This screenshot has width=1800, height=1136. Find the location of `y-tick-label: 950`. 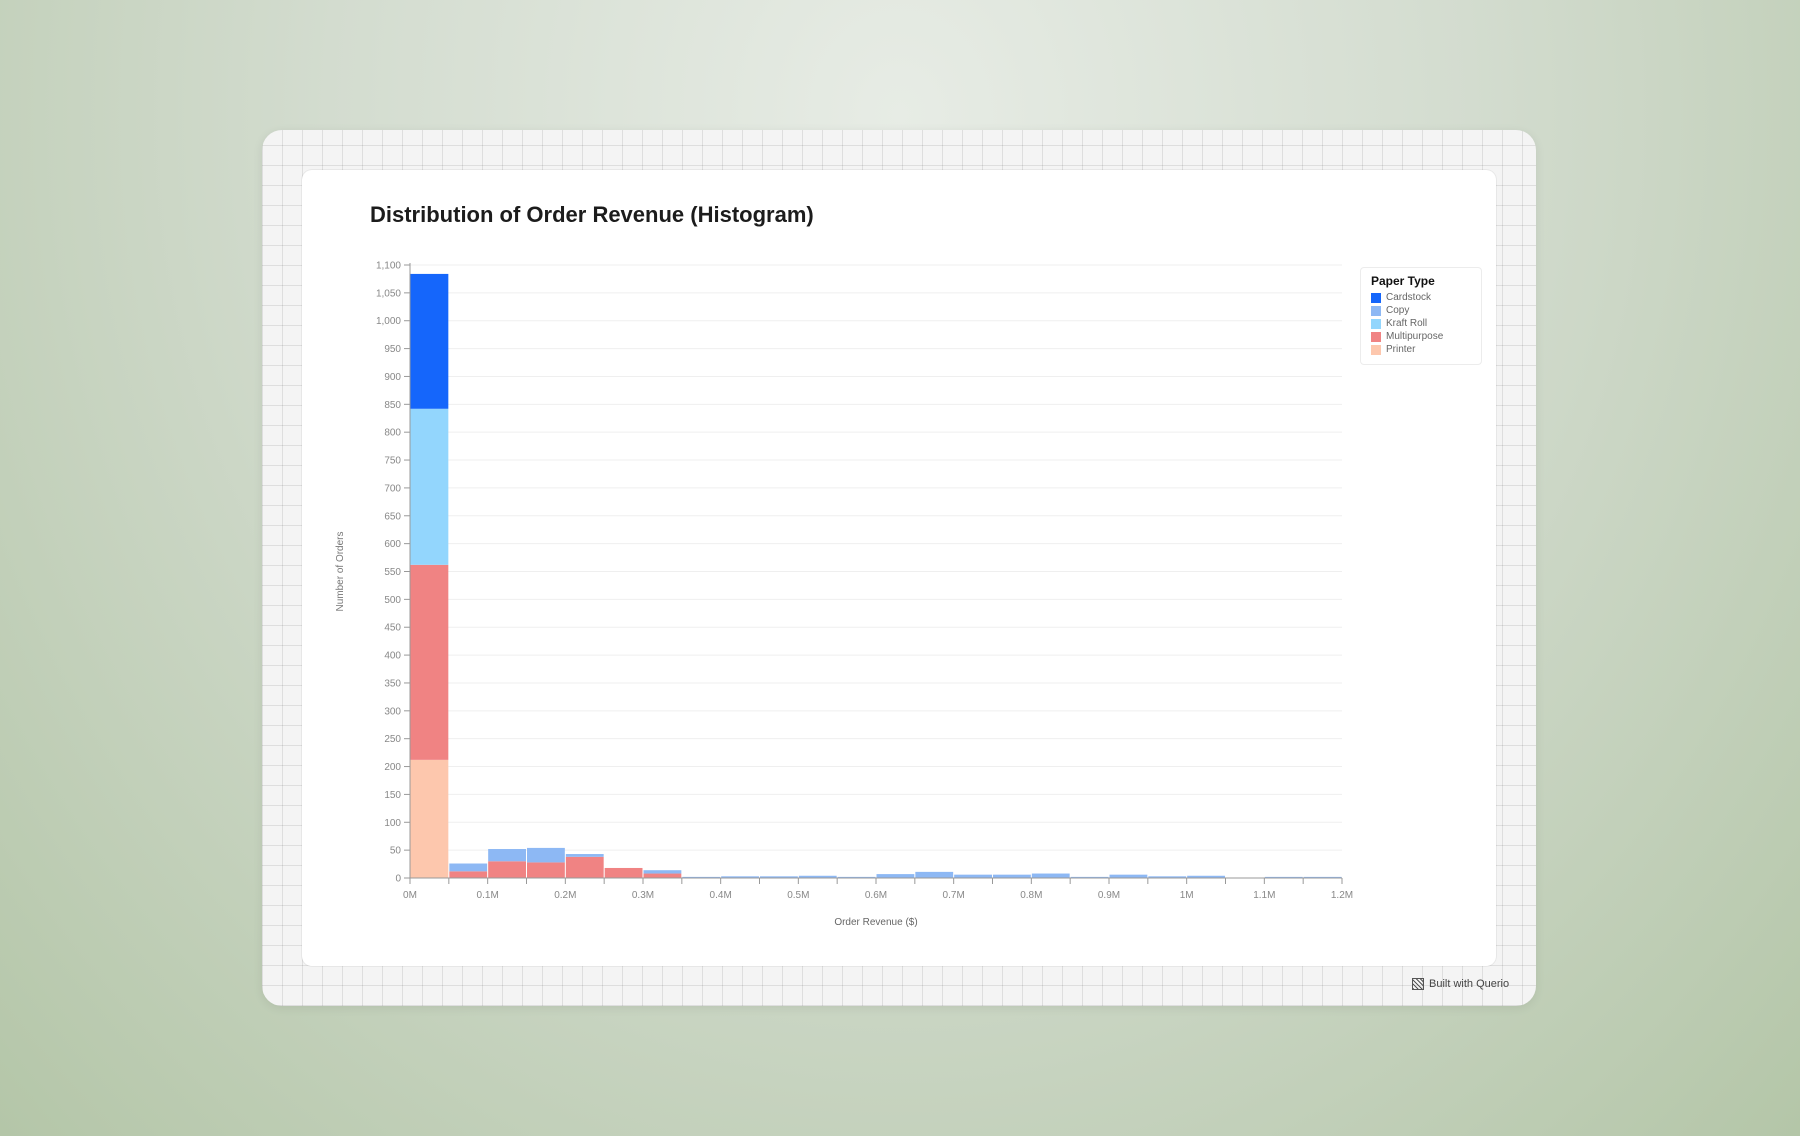

y-tick-label: 950 is located at coordinates (392, 349).